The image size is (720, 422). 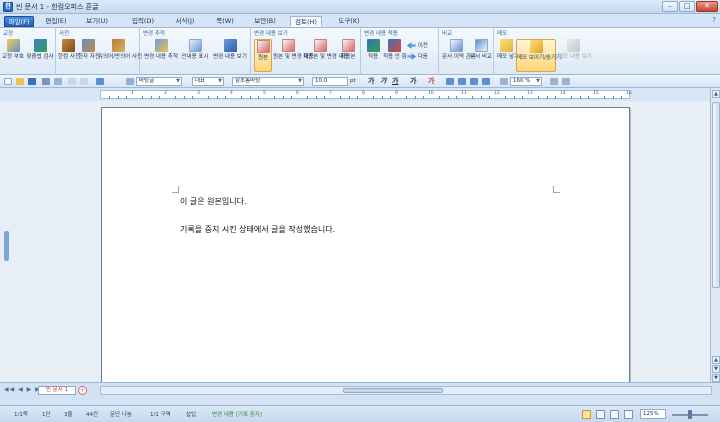 I want to click on font-color-button: 가, so click(x=431, y=81).